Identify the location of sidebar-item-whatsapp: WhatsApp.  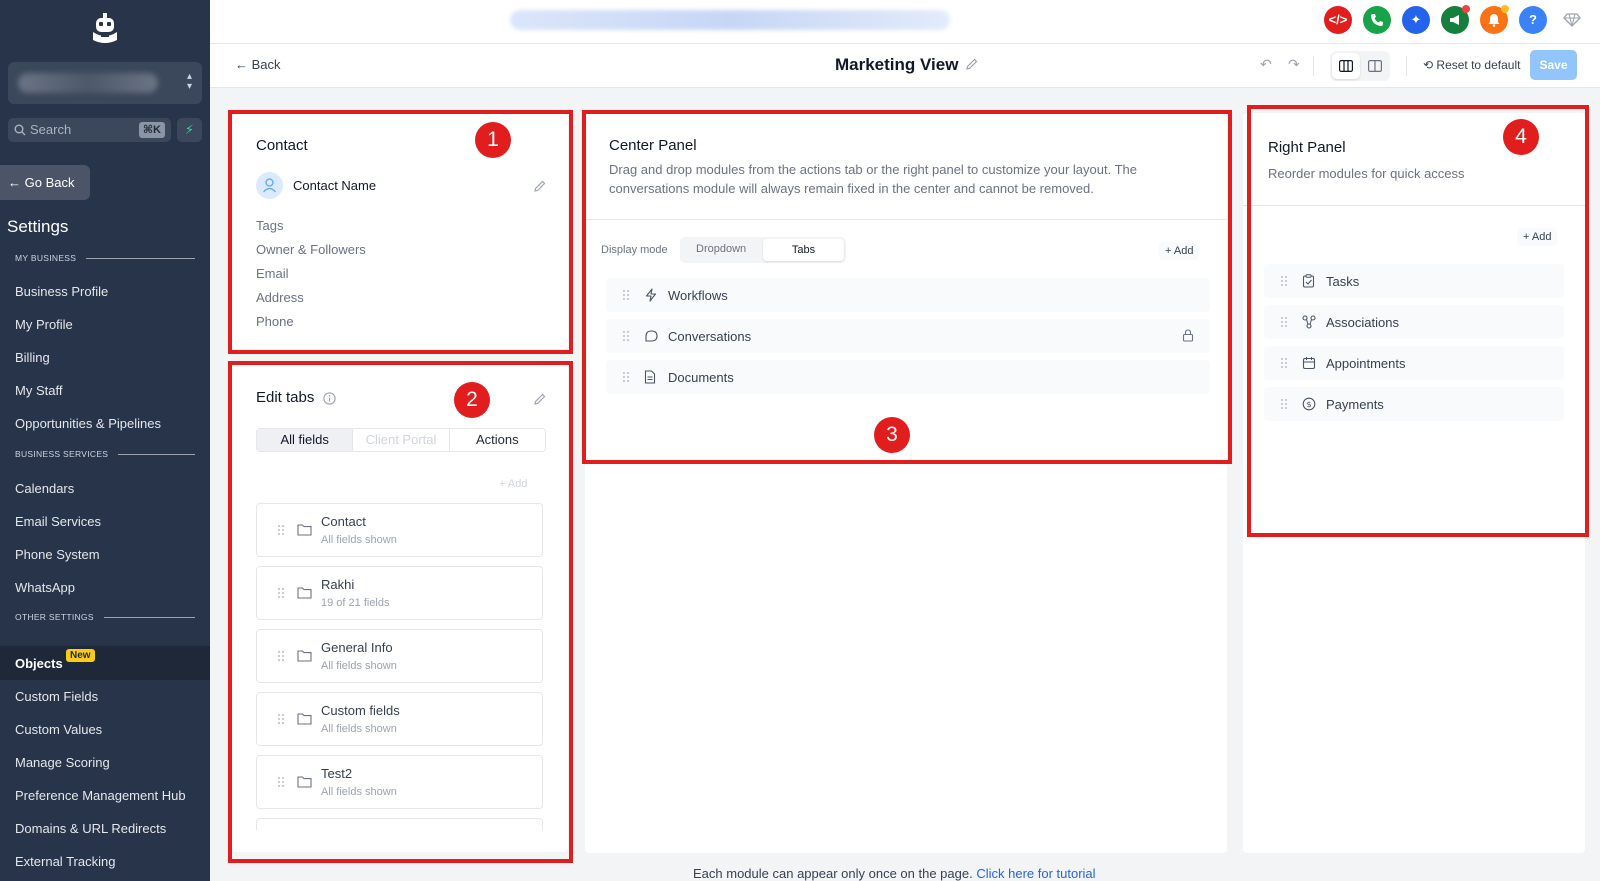
(45, 587).